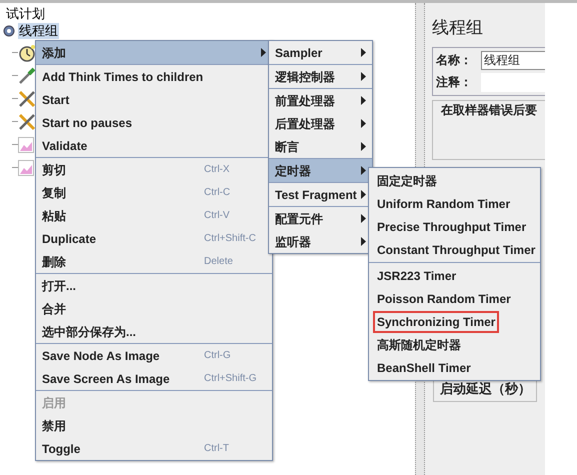 The width and height of the screenshot is (577, 475). Describe the element at coordinates (444, 299) in the screenshot. I see `menu-item: Poisson Random Timer` at that location.